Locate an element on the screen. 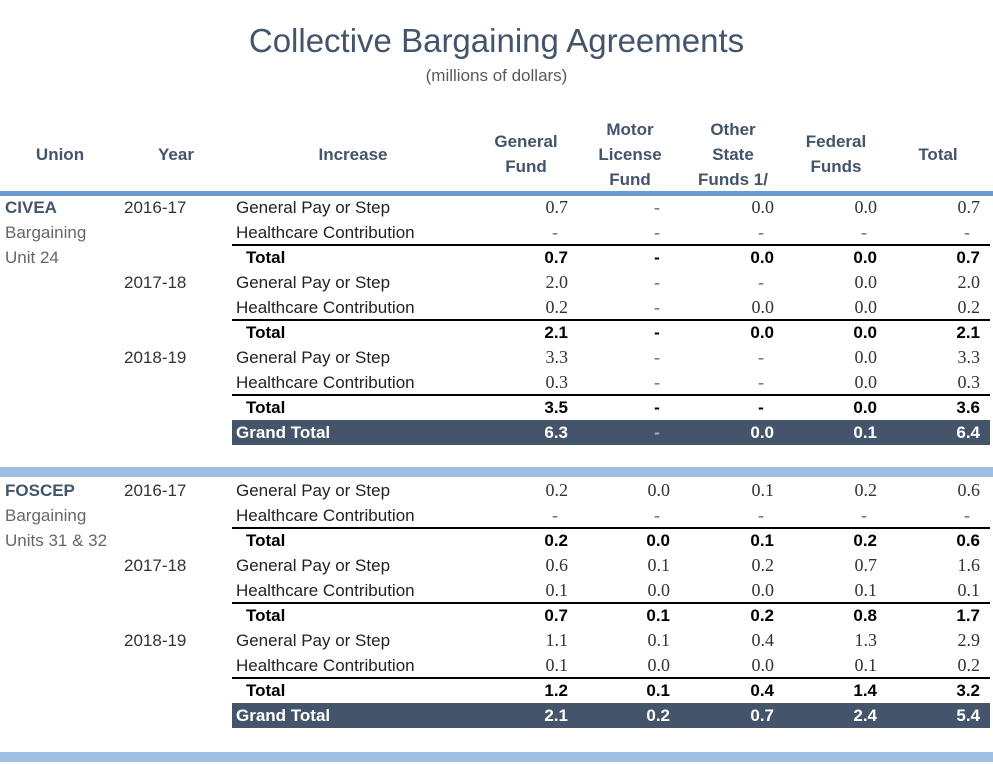 The height and width of the screenshot is (765, 993). header-federal-funds: Federal Funds is located at coordinates (836, 154).